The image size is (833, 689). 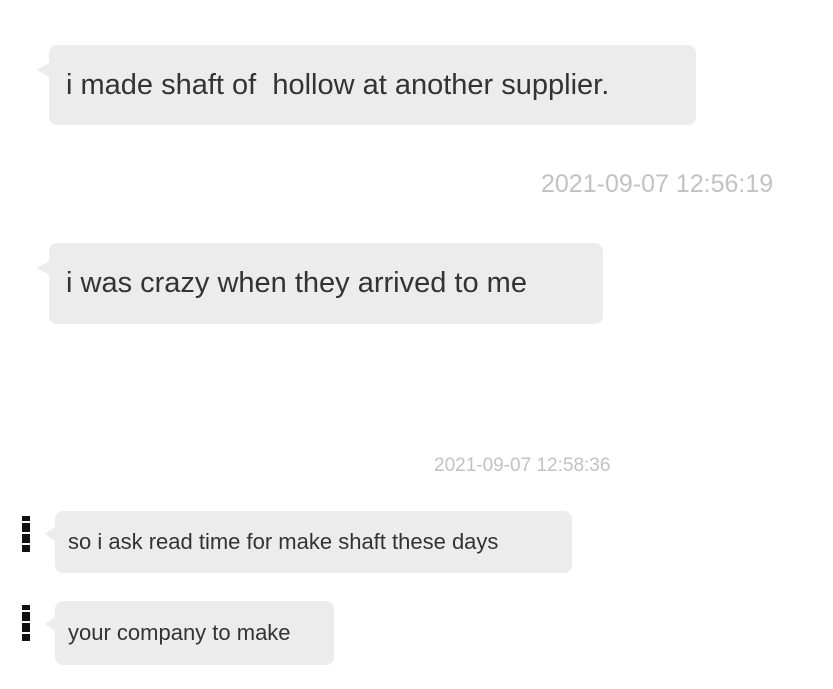 What do you see at coordinates (522, 465) in the screenshot?
I see `message-timestamp: 2021-09-07 12:58:36` at bounding box center [522, 465].